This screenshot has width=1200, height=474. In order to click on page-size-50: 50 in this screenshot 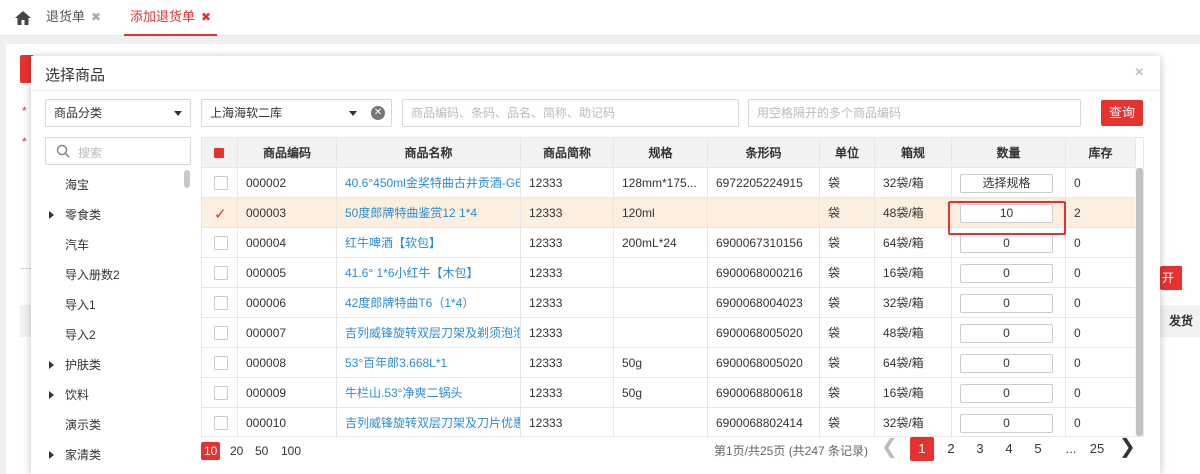, I will do `click(261, 451)`.